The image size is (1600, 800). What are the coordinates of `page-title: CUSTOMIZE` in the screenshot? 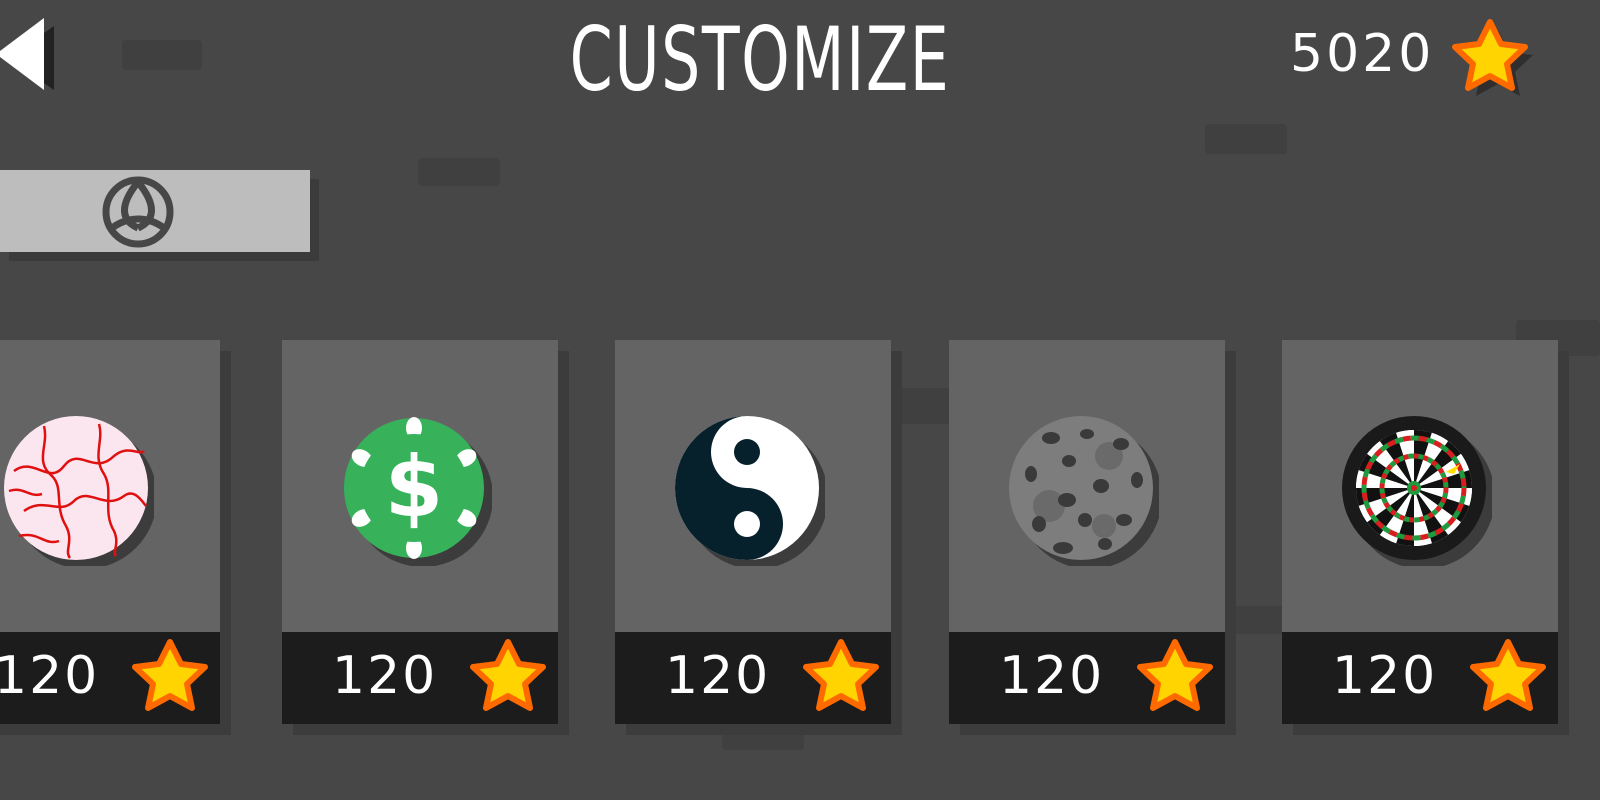 It's located at (760, 59).